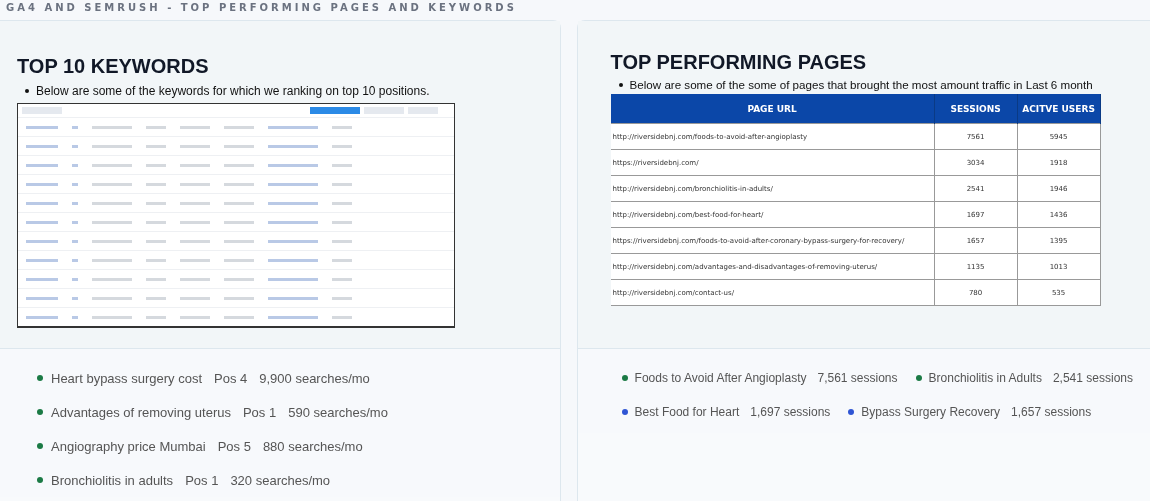  I want to click on keyword-volume: 9,900 searches/mo, so click(314, 378).